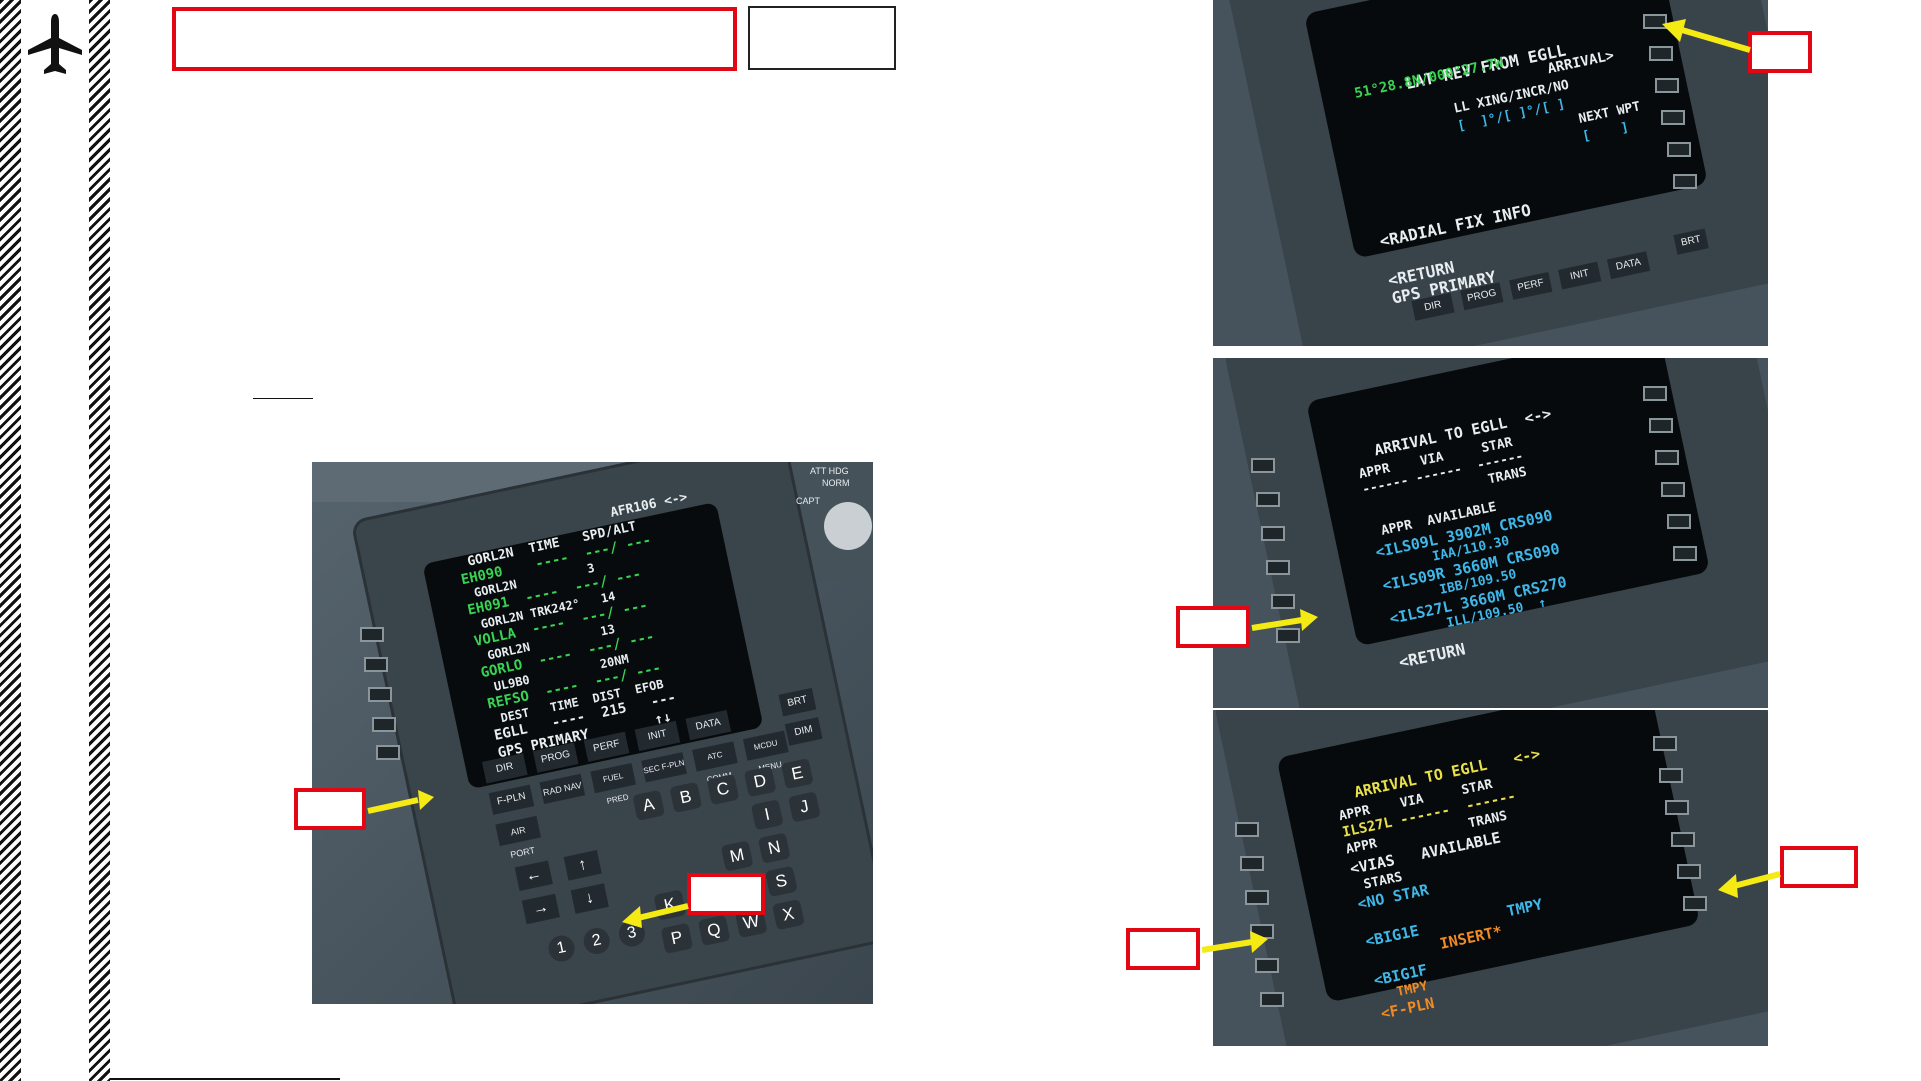 The height and width of the screenshot is (1081, 1921). Describe the element at coordinates (655, 915) in the screenshot. I see `callout-arrow-arrow-key` at that location.